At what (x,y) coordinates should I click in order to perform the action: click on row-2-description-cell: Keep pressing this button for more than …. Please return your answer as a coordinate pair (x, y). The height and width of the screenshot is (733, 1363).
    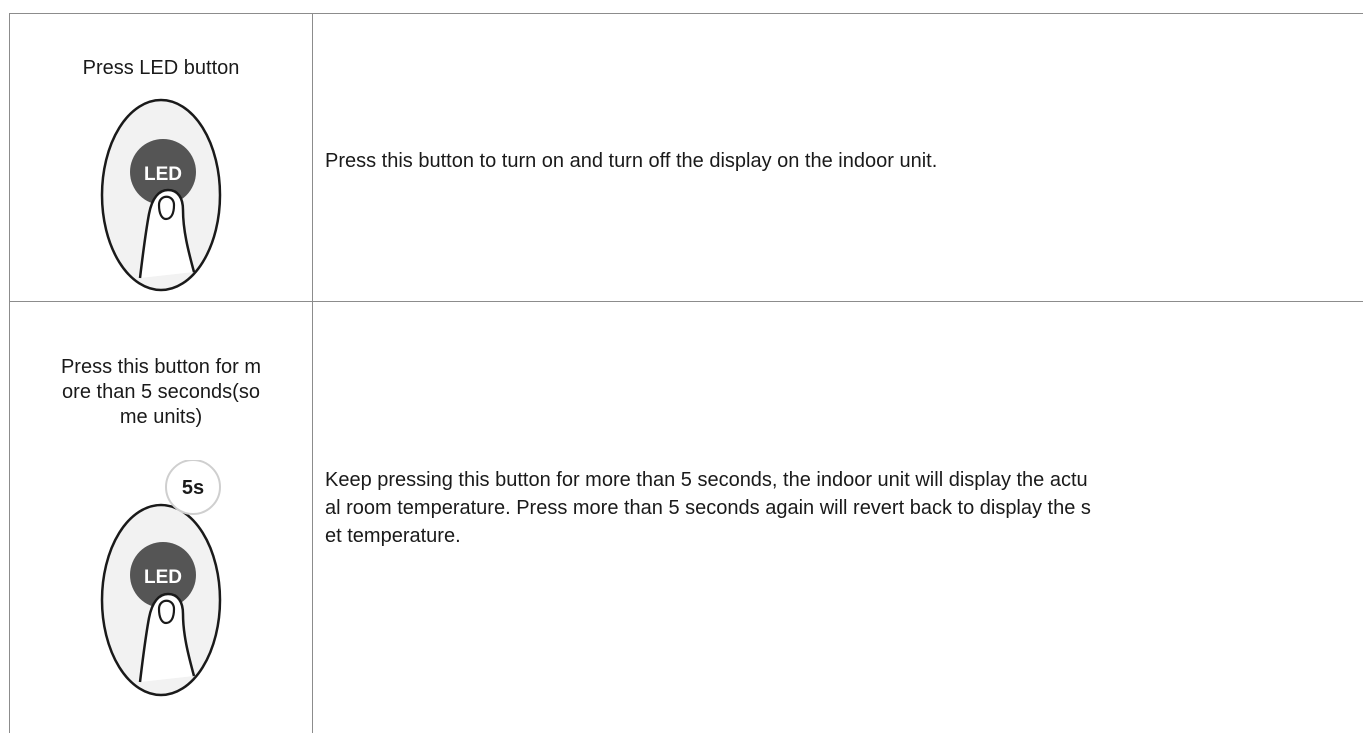
    Looking at the image, I should click on (844, 508).